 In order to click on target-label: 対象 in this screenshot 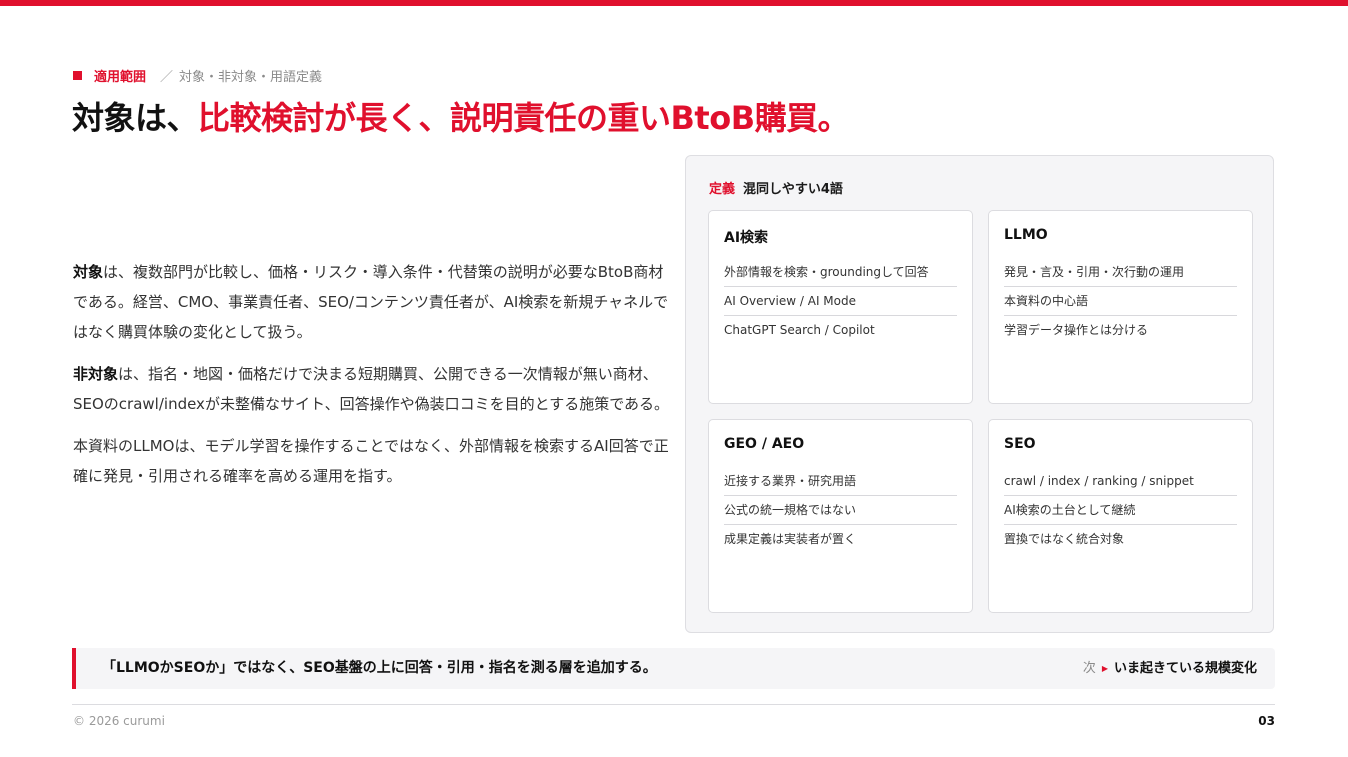, I will do `click(88, 272)`.